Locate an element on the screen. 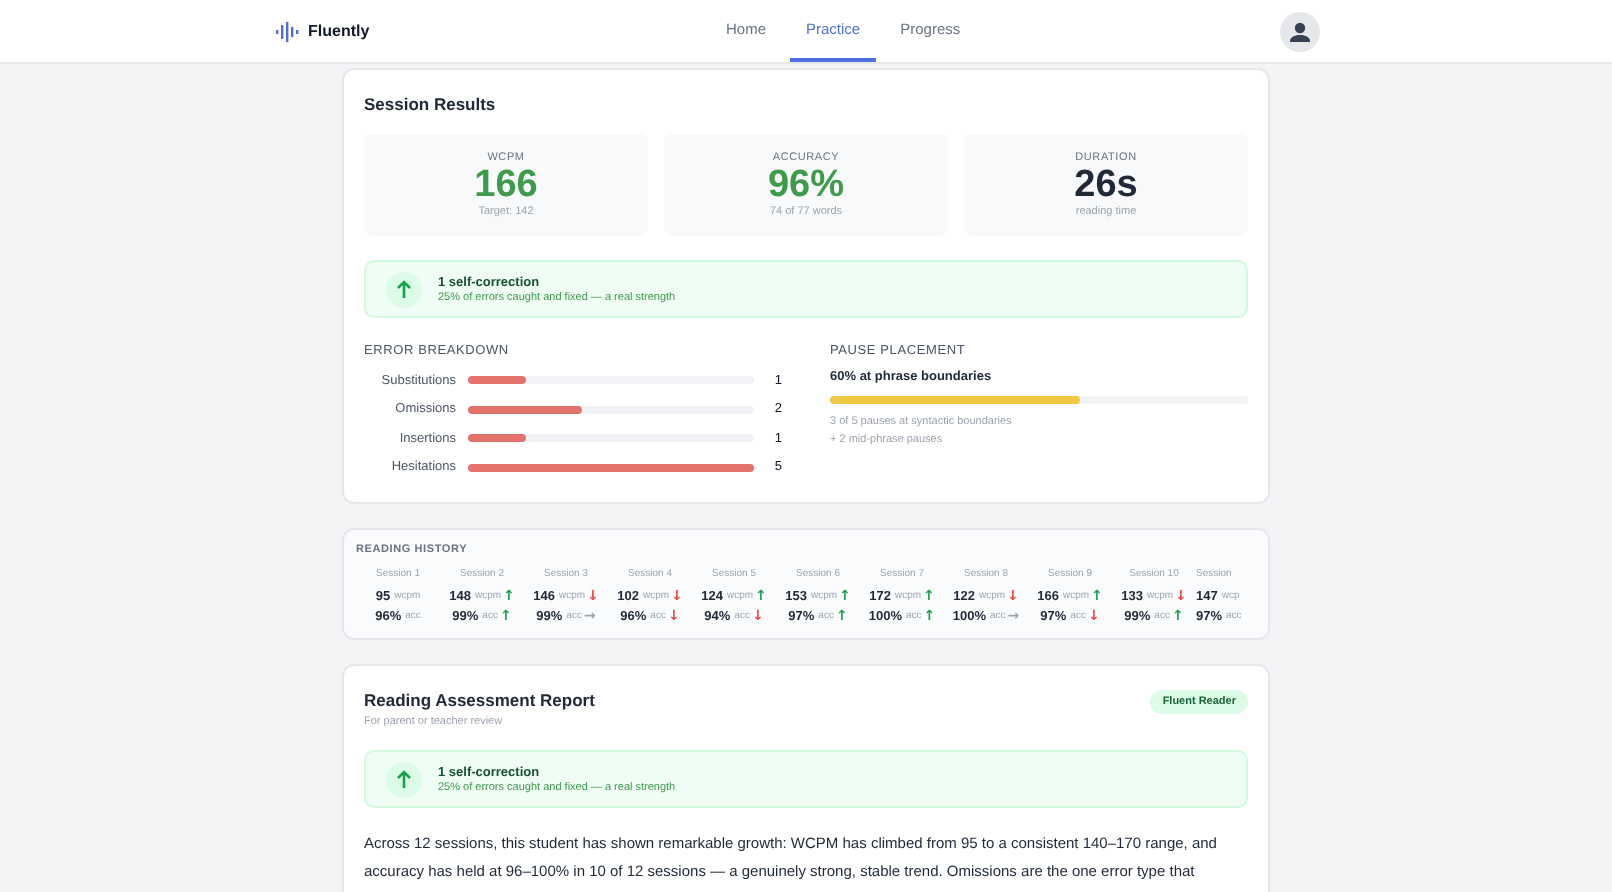 This screenshot has width=1612, height=892. stat-value: 96% is located at coordinates (806, 185).